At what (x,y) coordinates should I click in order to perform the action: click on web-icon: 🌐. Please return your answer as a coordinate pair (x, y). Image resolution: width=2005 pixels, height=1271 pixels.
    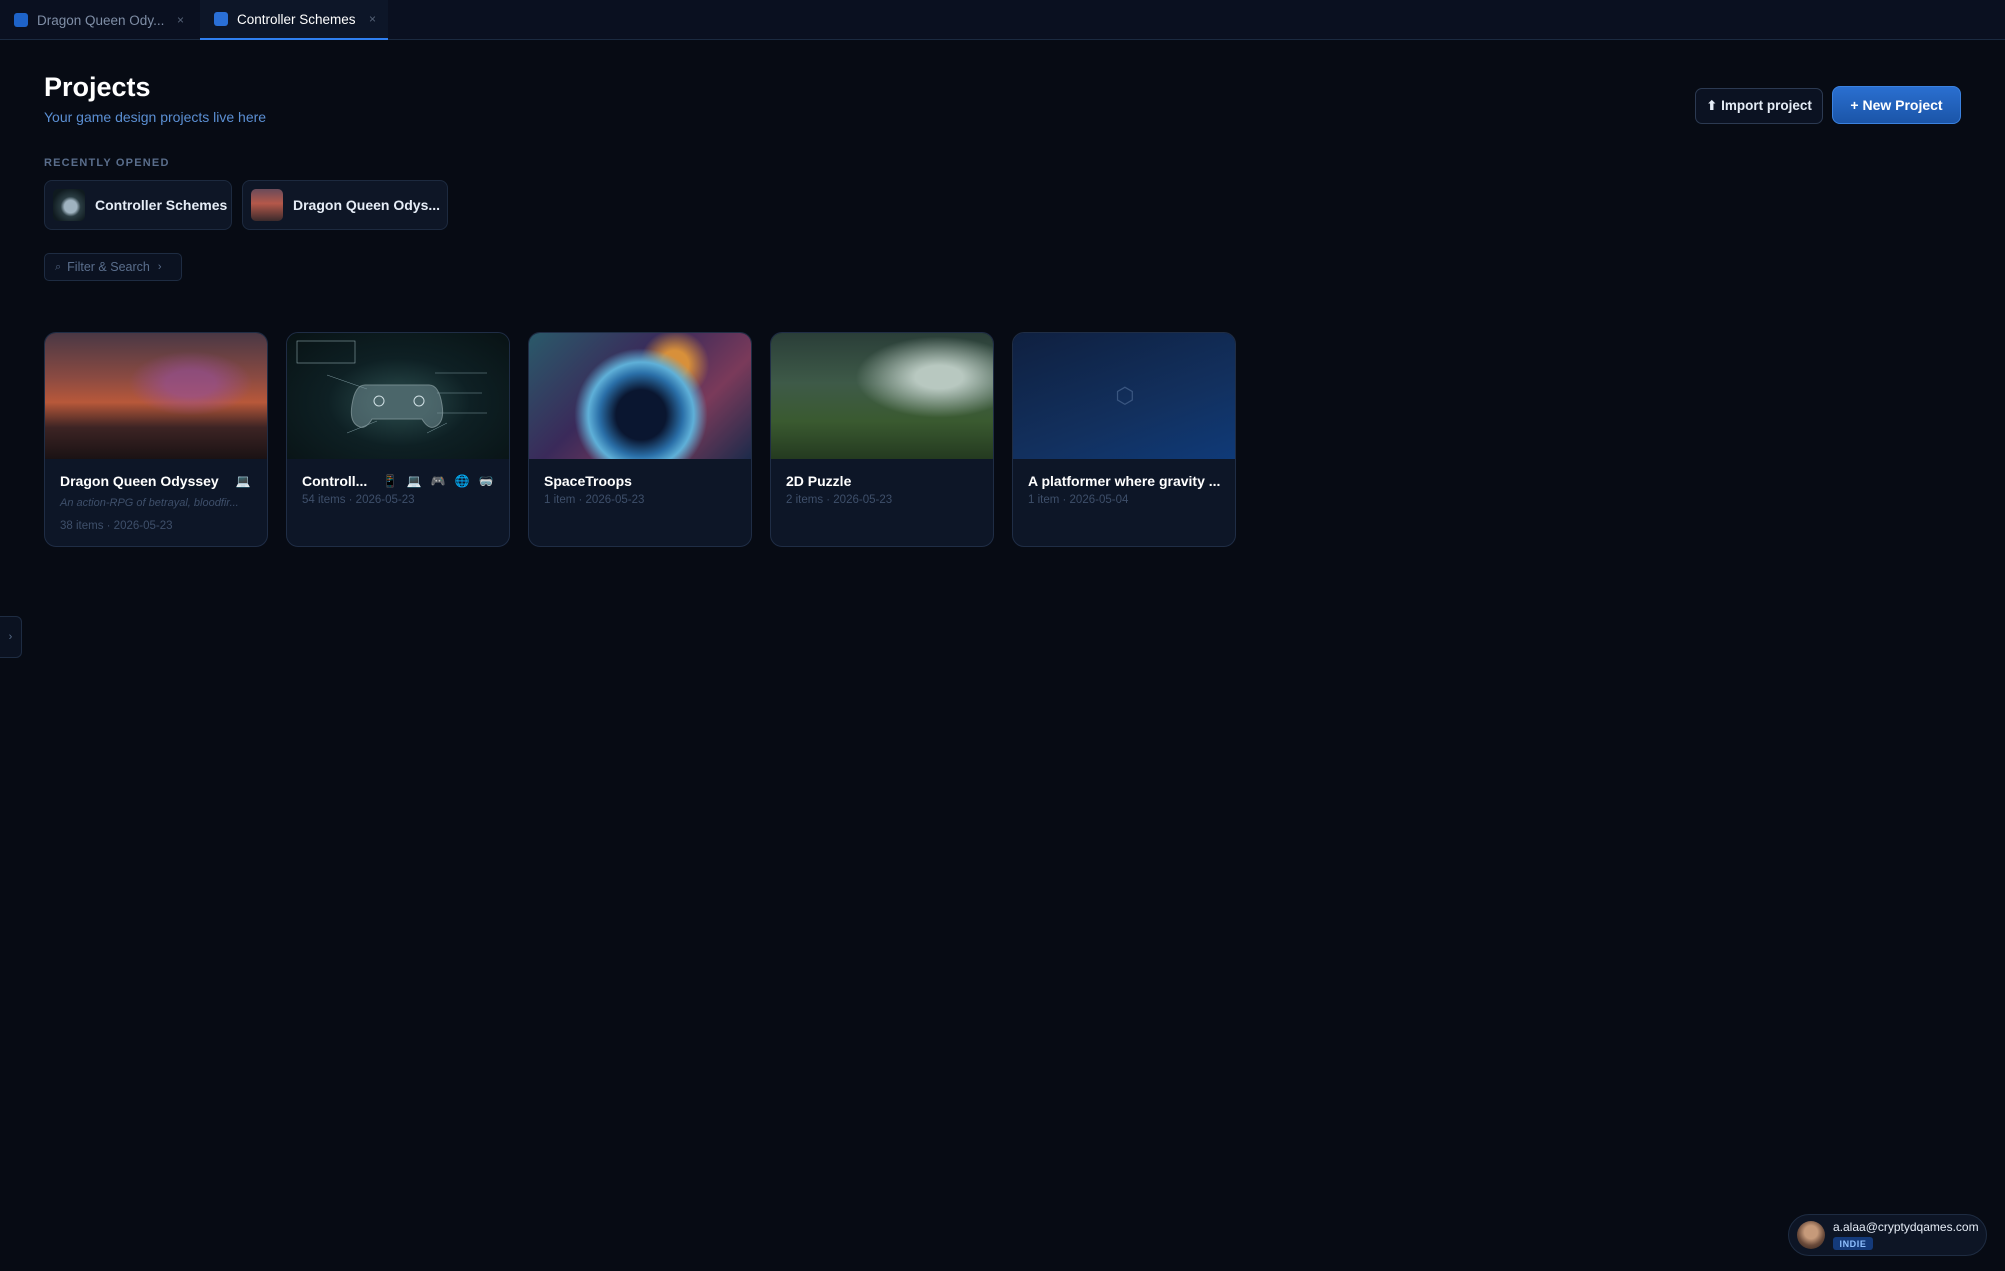
    Looking at the image, I should click on (462, 481).